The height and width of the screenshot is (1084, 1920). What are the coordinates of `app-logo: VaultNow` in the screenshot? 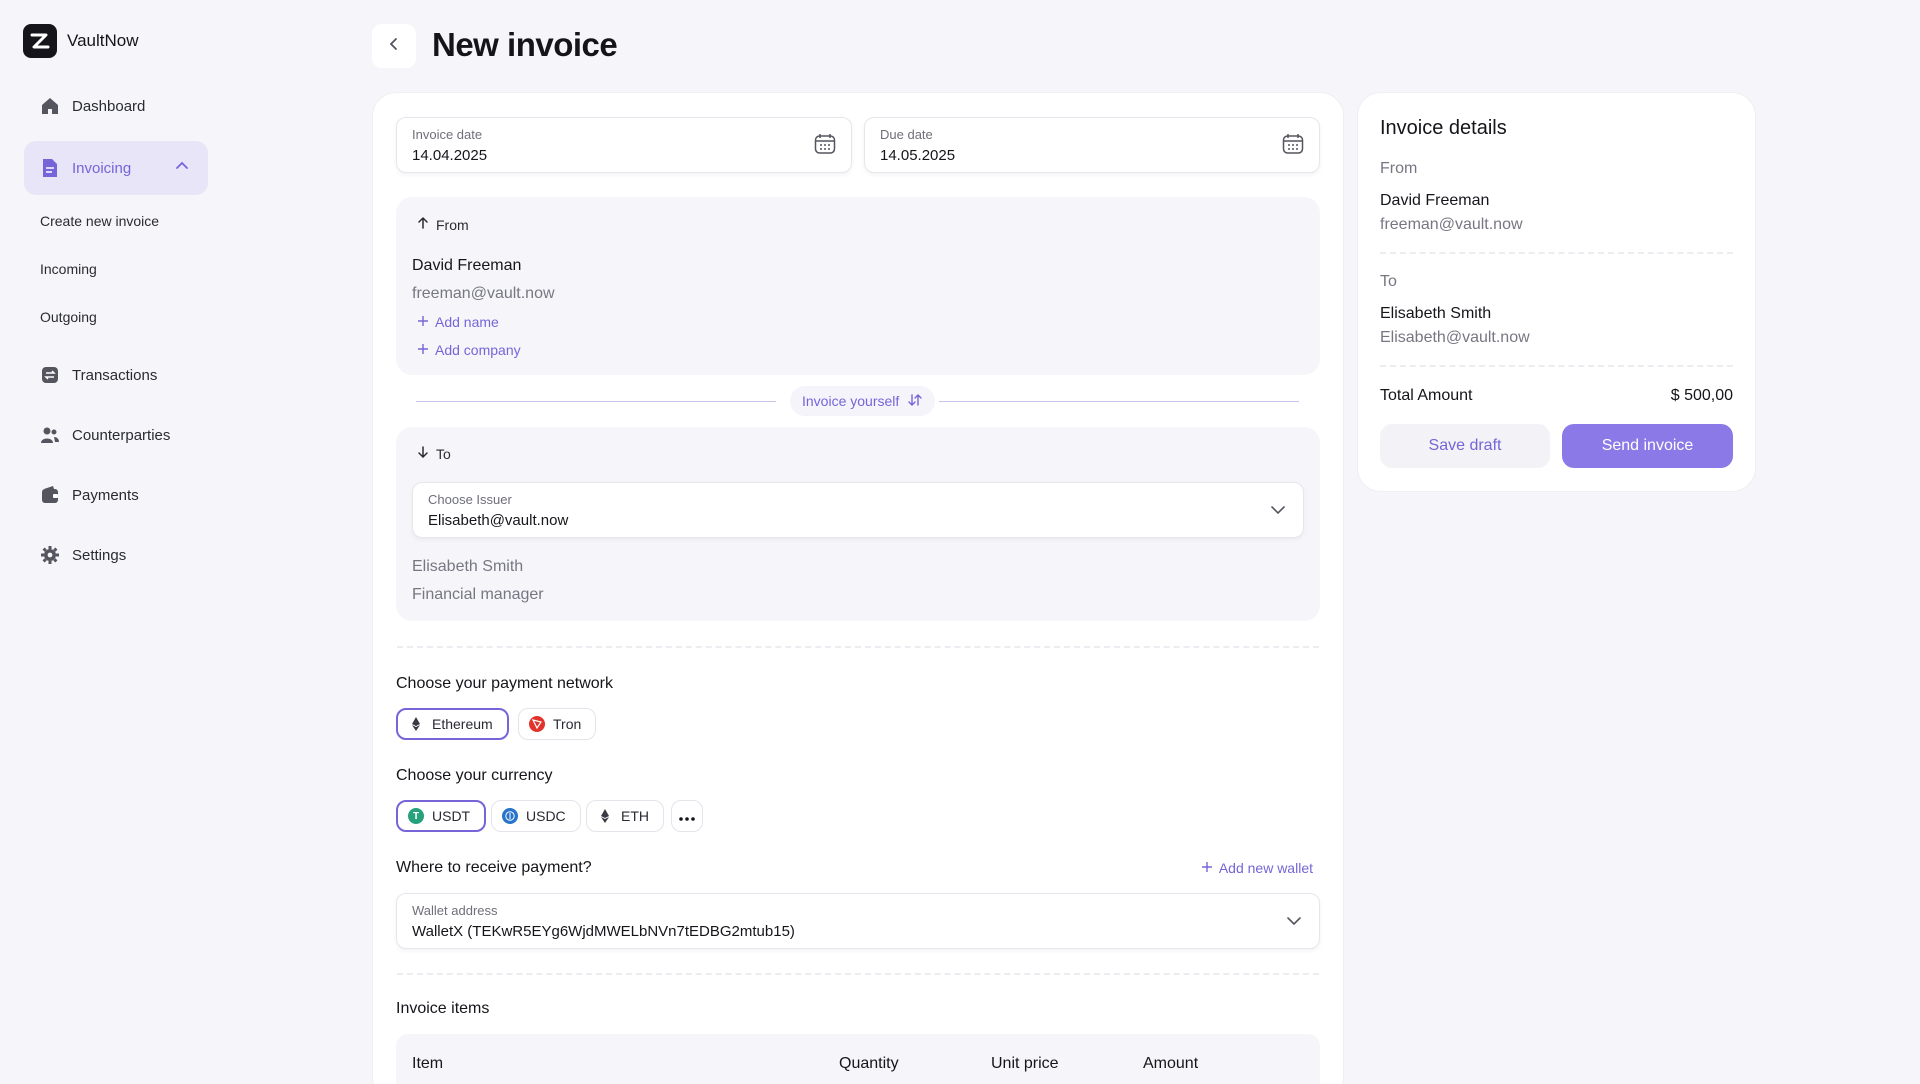 It's located at (81, 41).